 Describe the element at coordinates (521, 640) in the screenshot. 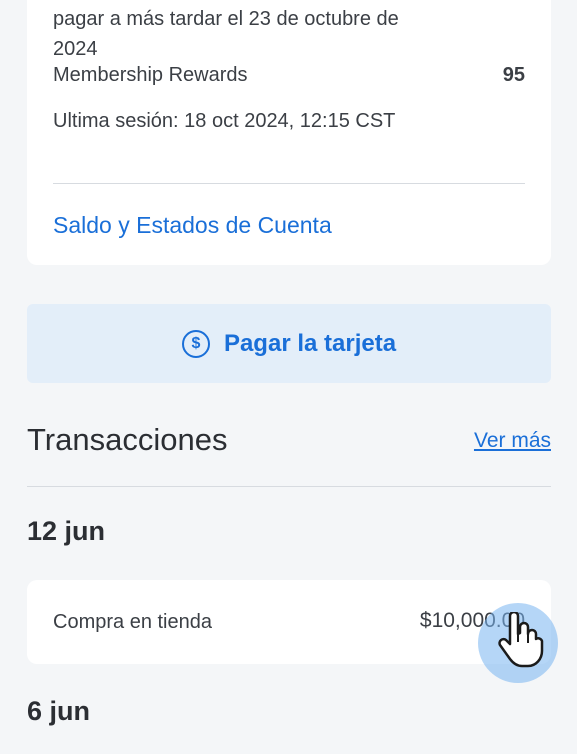

I see `hand-pointer-icon` at that location.